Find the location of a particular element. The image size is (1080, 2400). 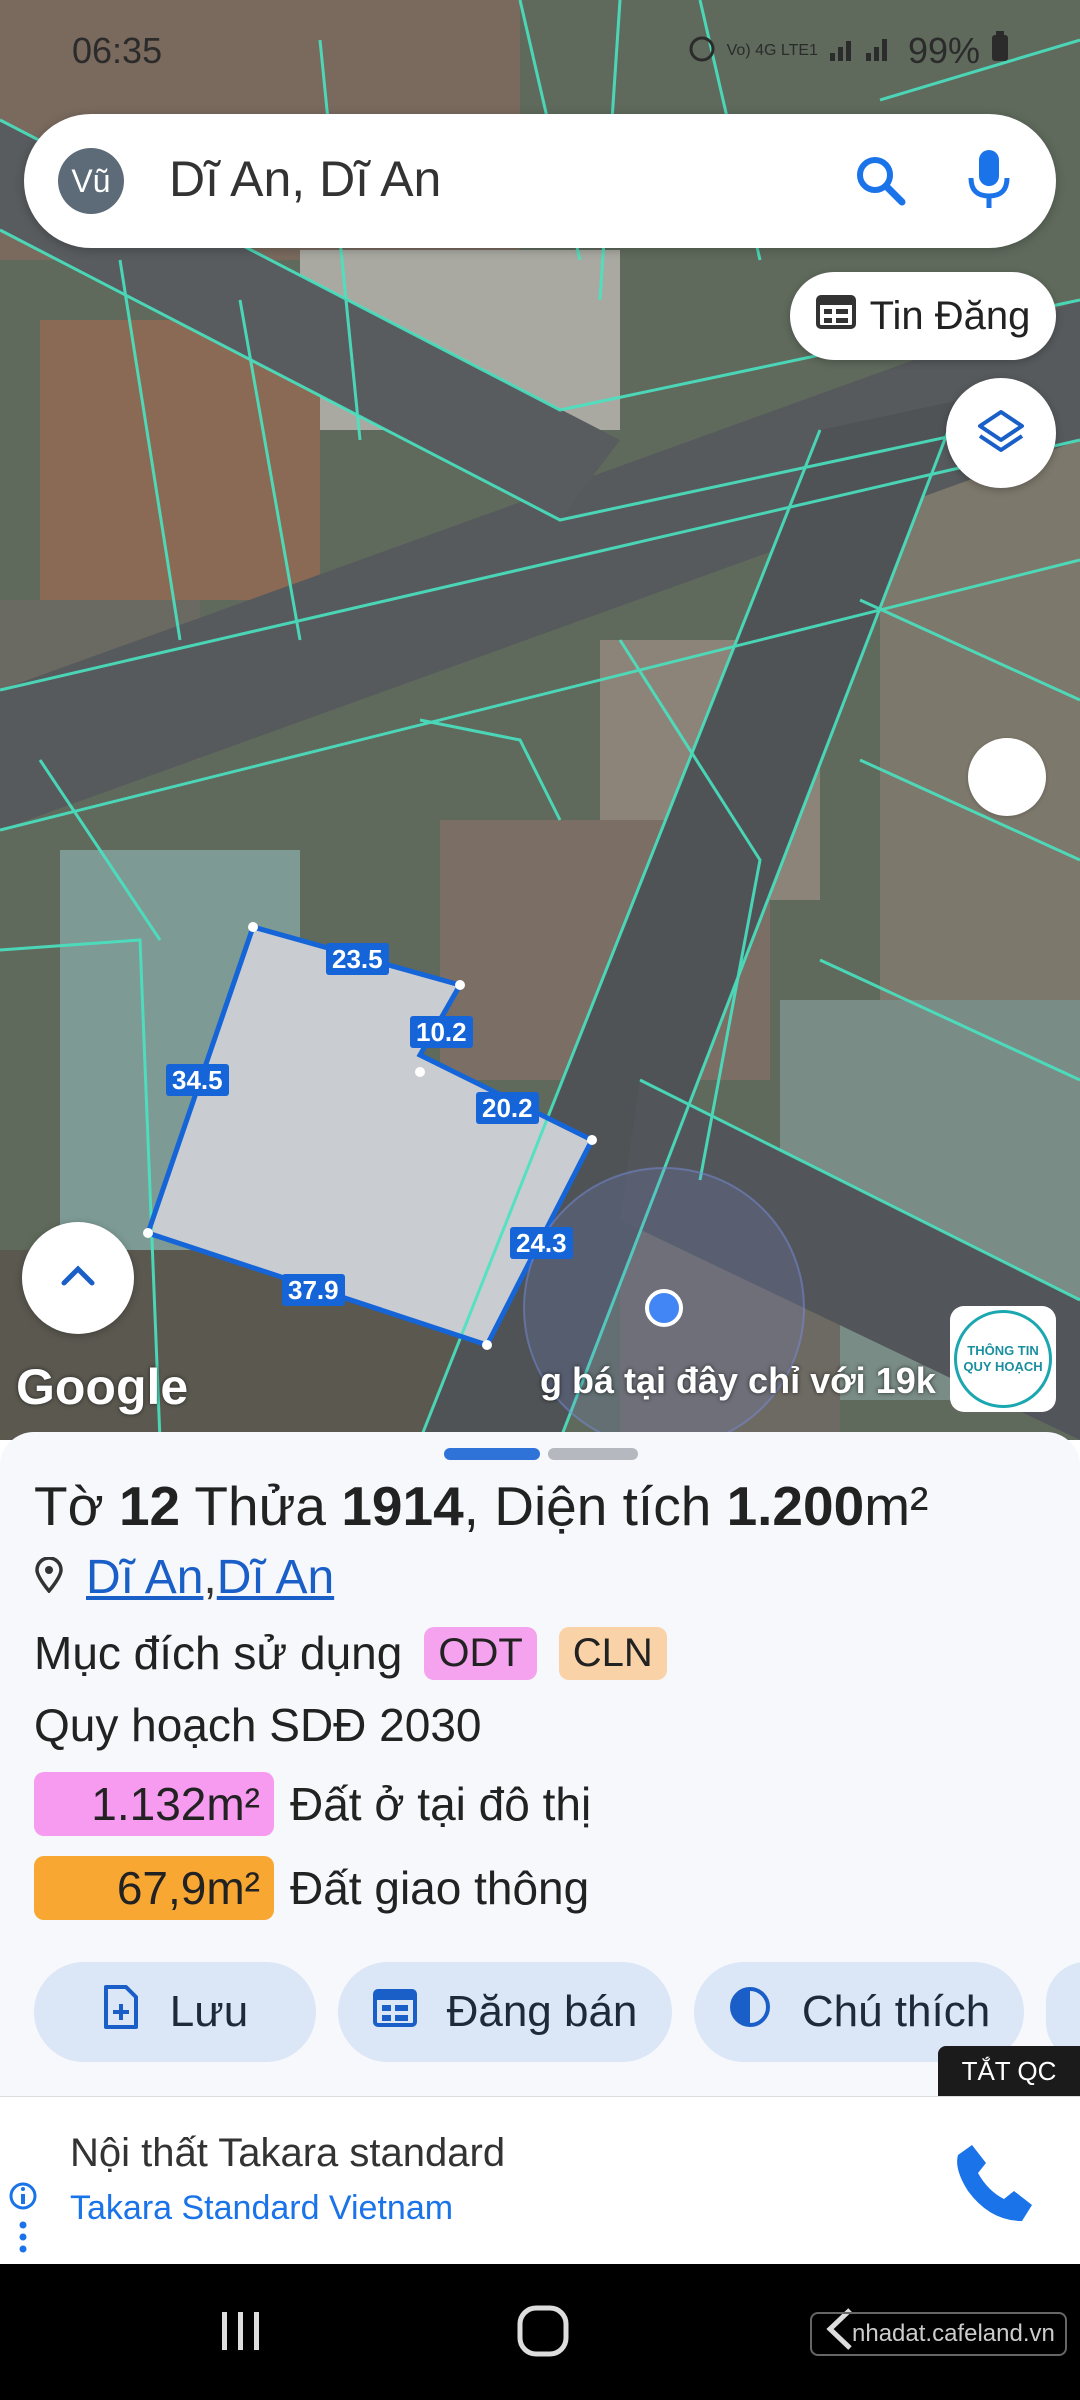

title-area-label: , Diện tích is located at coordinates (595, 1506).